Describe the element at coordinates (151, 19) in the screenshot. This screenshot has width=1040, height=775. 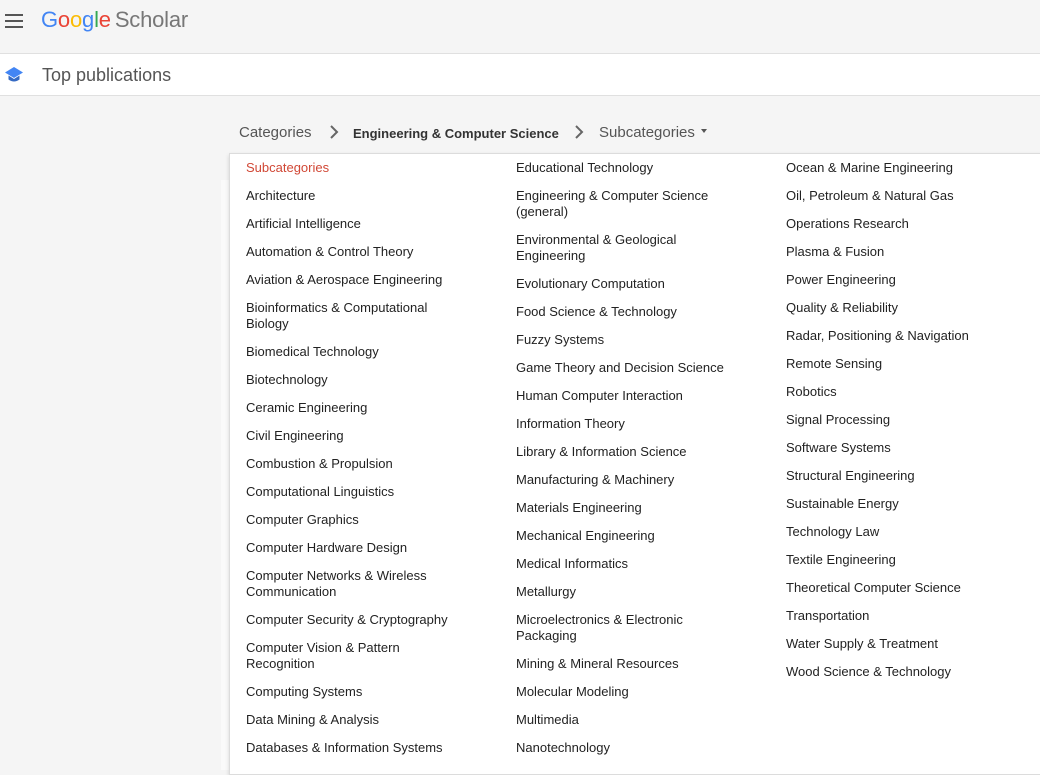
I see `logo-product-name: Scholar` at that location.